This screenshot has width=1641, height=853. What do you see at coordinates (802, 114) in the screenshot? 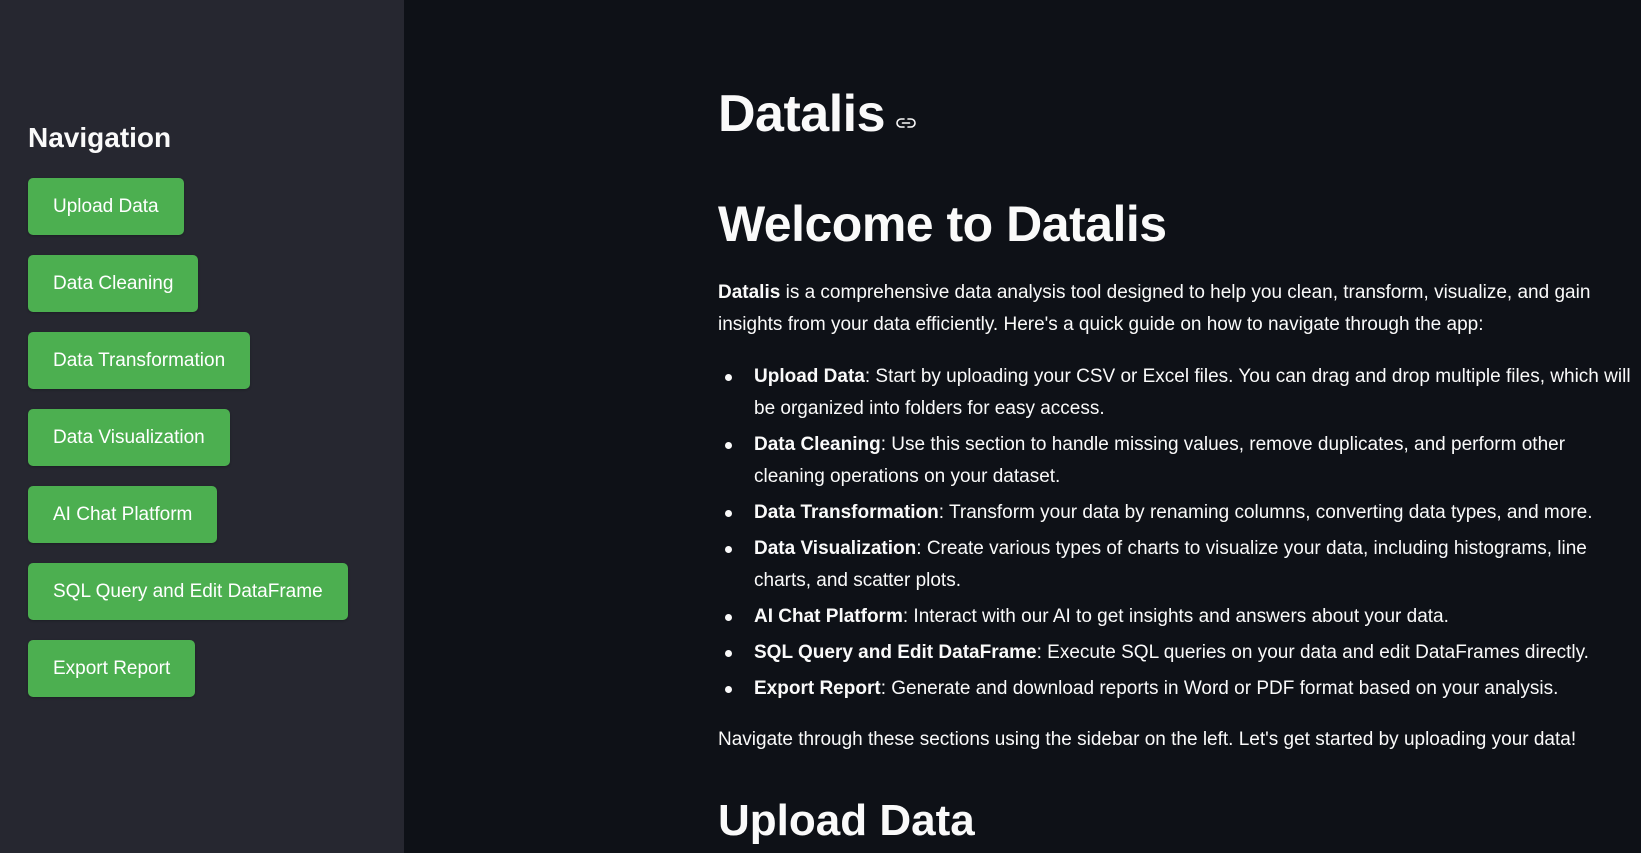
I see `page-title-text: Datalis` at bounding box center [802, 114].